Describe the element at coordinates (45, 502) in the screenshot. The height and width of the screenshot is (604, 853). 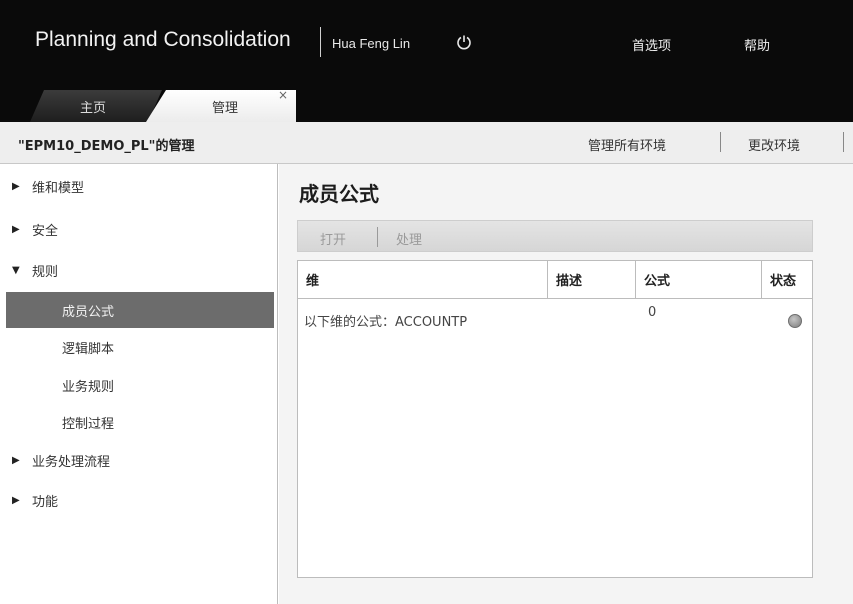
I see `sidebar-item-label: 功能` at that location.